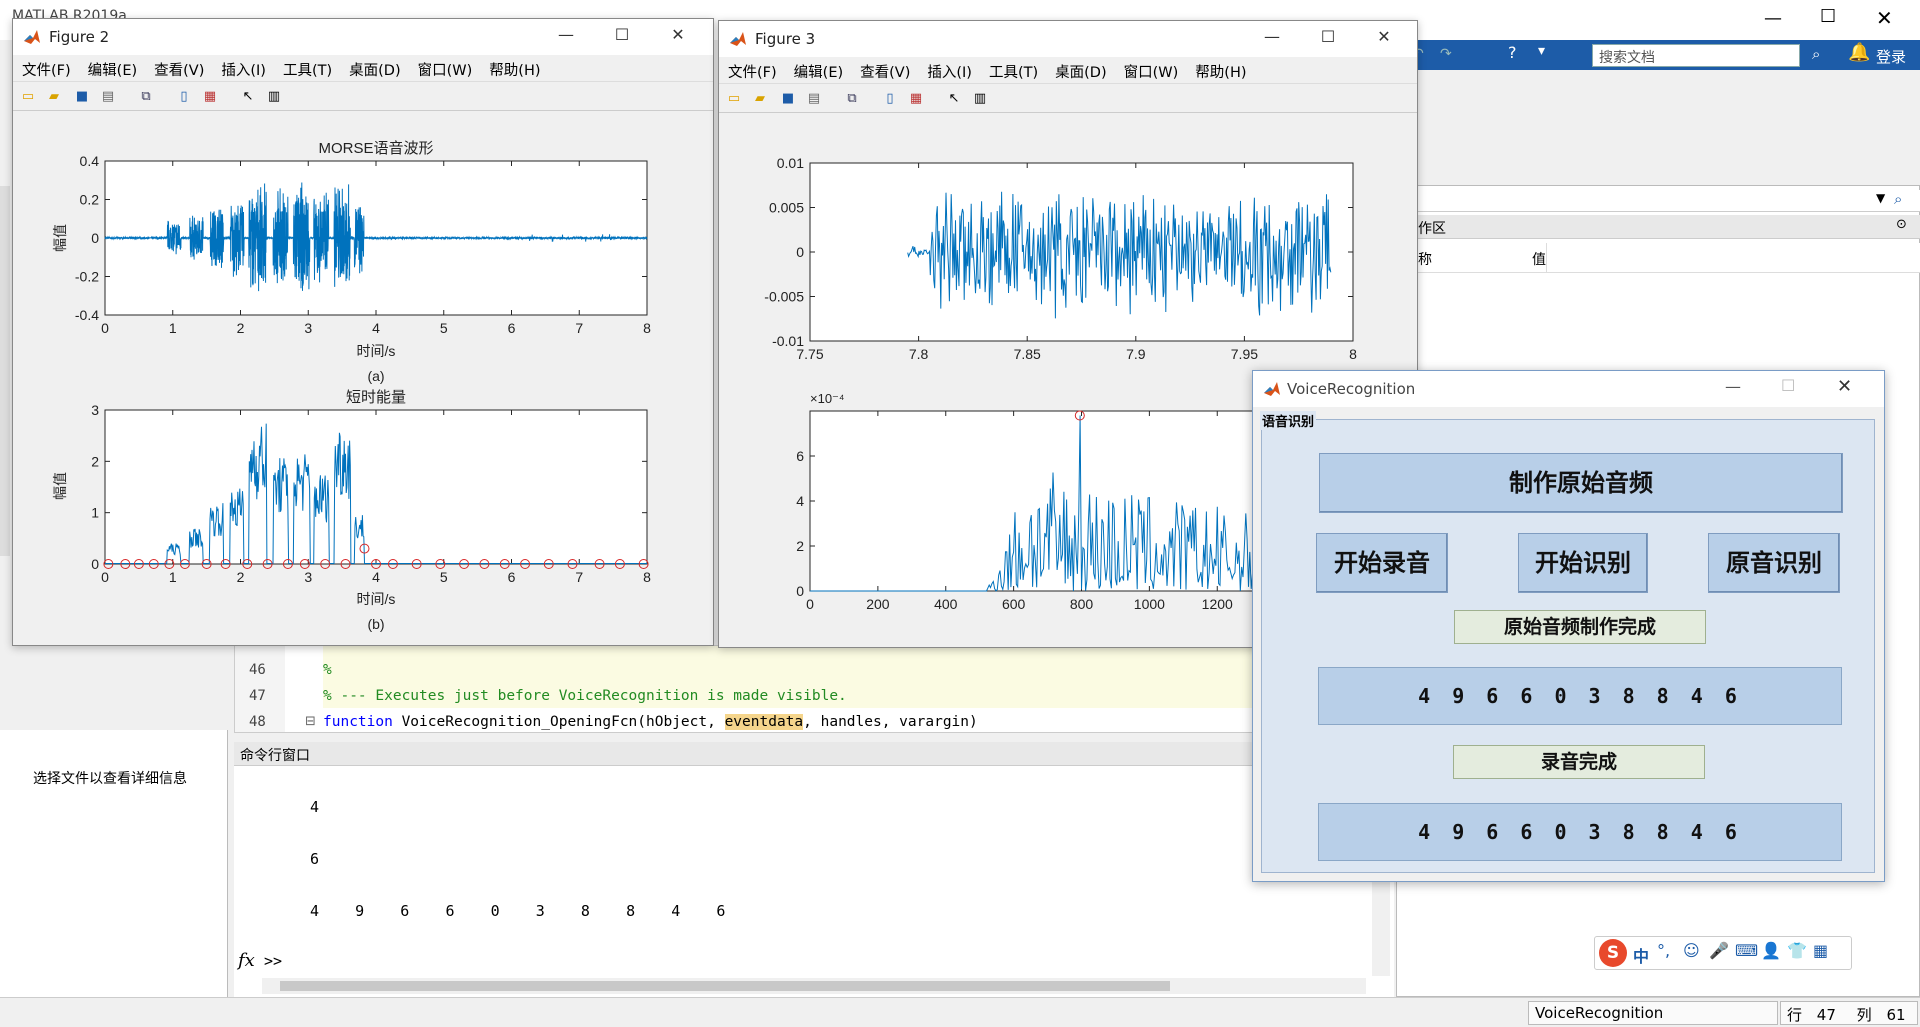 This screenshot has height=1027, width=1920. Describe the element at coordinates (363, 37) in the screenshot. I see `figure-2-titlebar: Figure 2 — ☐ ✕` at that location.